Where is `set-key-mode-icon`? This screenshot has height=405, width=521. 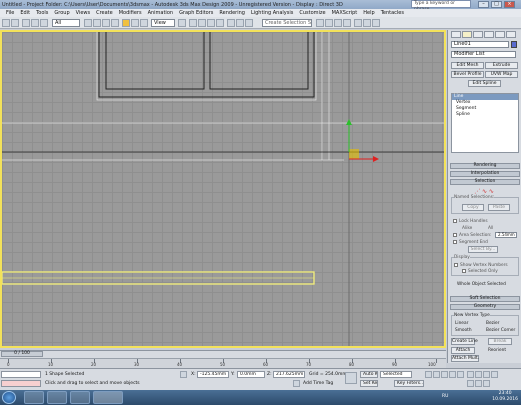 set-key-mode-icon is located at coordinates (351, 378).